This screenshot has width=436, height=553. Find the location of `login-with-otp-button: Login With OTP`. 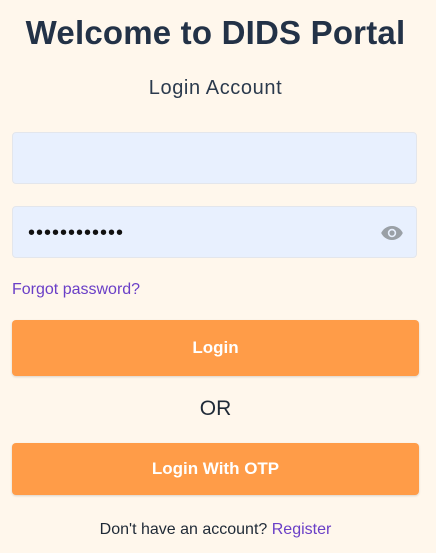

login-with-otp-button: Login With OTP is located at coordinates (215, 469).